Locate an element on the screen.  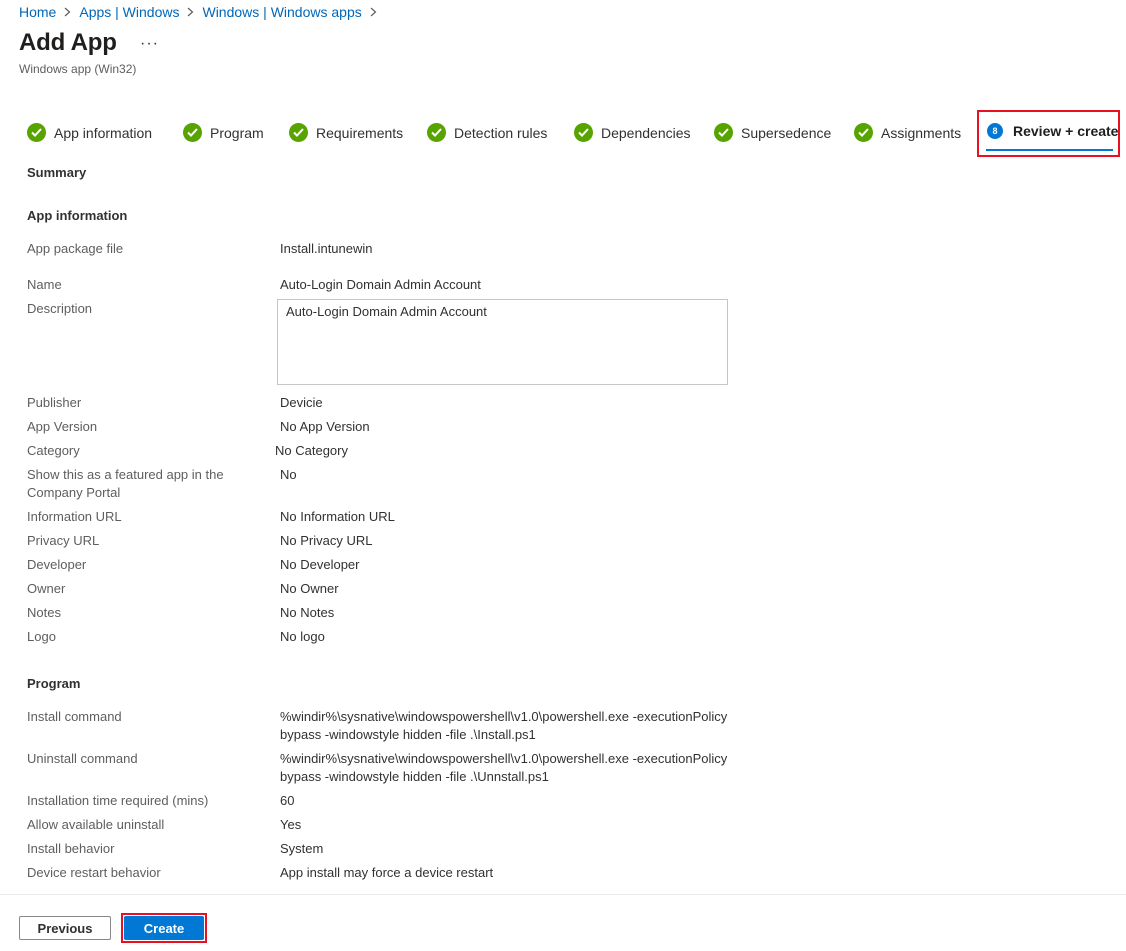
information-url-label: Information URL is located at coordinates (74, 516).